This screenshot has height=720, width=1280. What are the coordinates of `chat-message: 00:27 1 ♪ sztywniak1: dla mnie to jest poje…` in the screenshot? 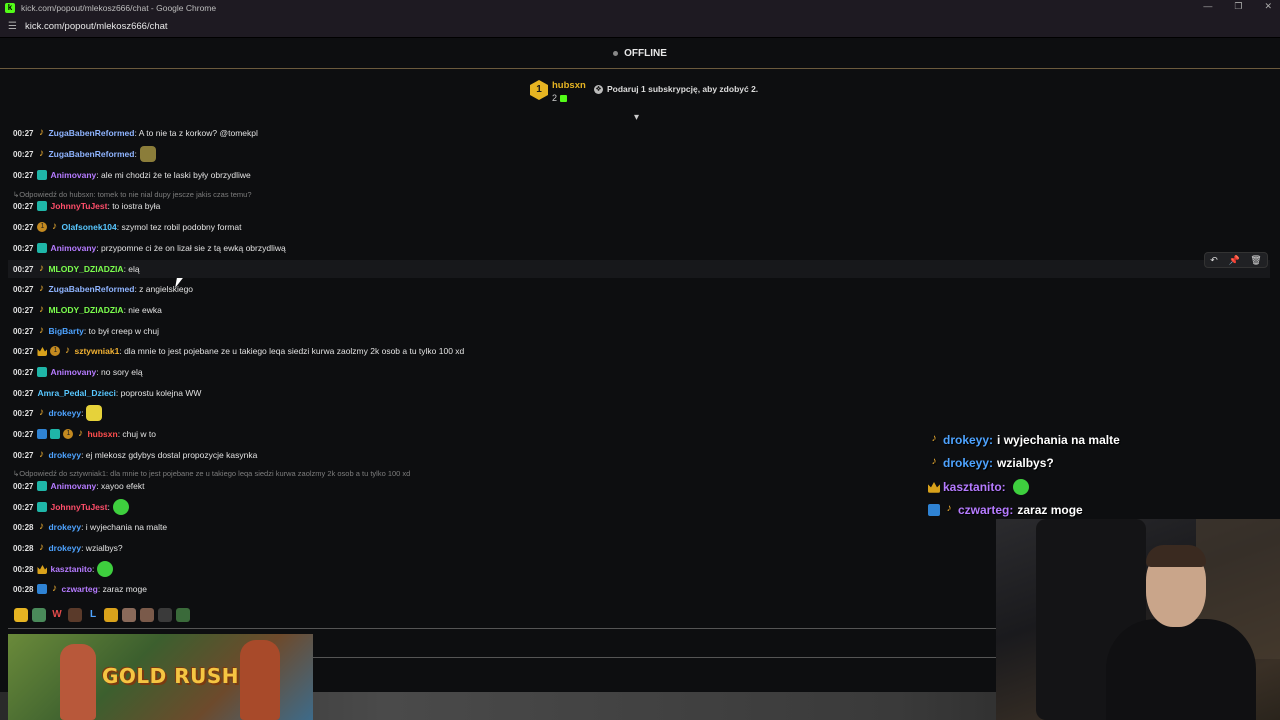 It's located at (238, 351).